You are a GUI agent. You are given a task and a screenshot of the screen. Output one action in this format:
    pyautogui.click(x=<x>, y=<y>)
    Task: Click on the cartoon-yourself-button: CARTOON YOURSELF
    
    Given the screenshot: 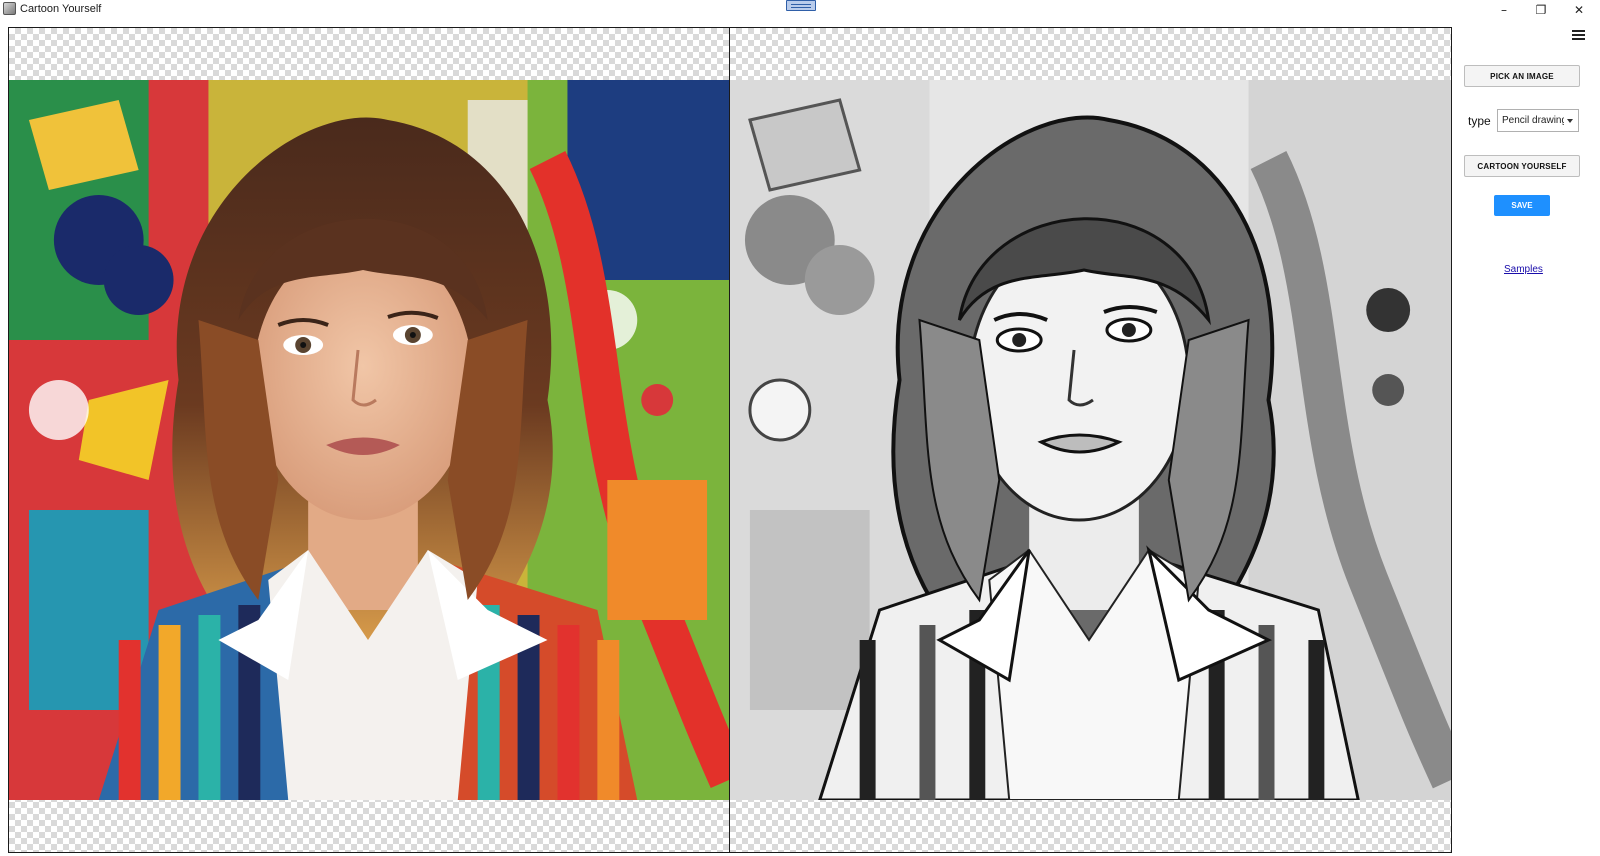 What is the action you would take?
    pyautogui.click(x=1522, y=166)
    